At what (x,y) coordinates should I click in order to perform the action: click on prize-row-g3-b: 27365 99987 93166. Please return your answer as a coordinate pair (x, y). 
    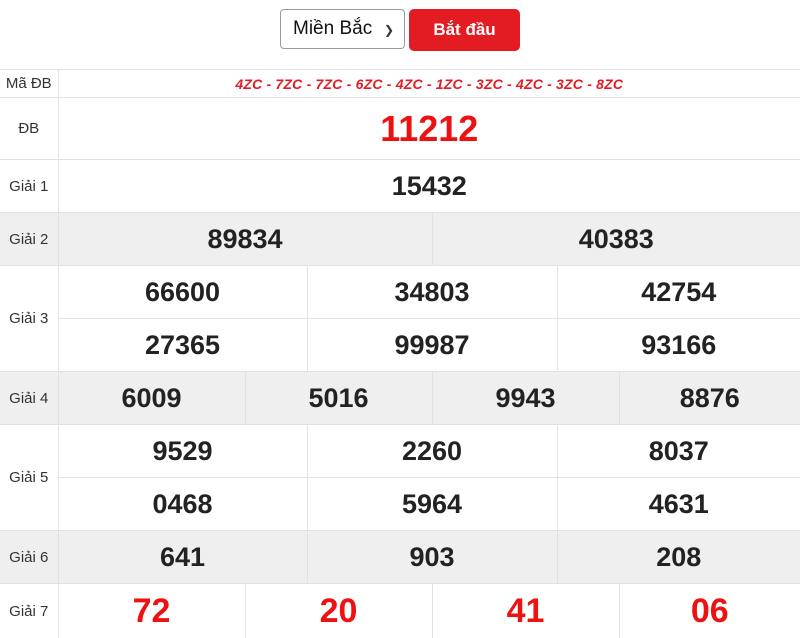
    Looking at the image, I should click on (400, 345).